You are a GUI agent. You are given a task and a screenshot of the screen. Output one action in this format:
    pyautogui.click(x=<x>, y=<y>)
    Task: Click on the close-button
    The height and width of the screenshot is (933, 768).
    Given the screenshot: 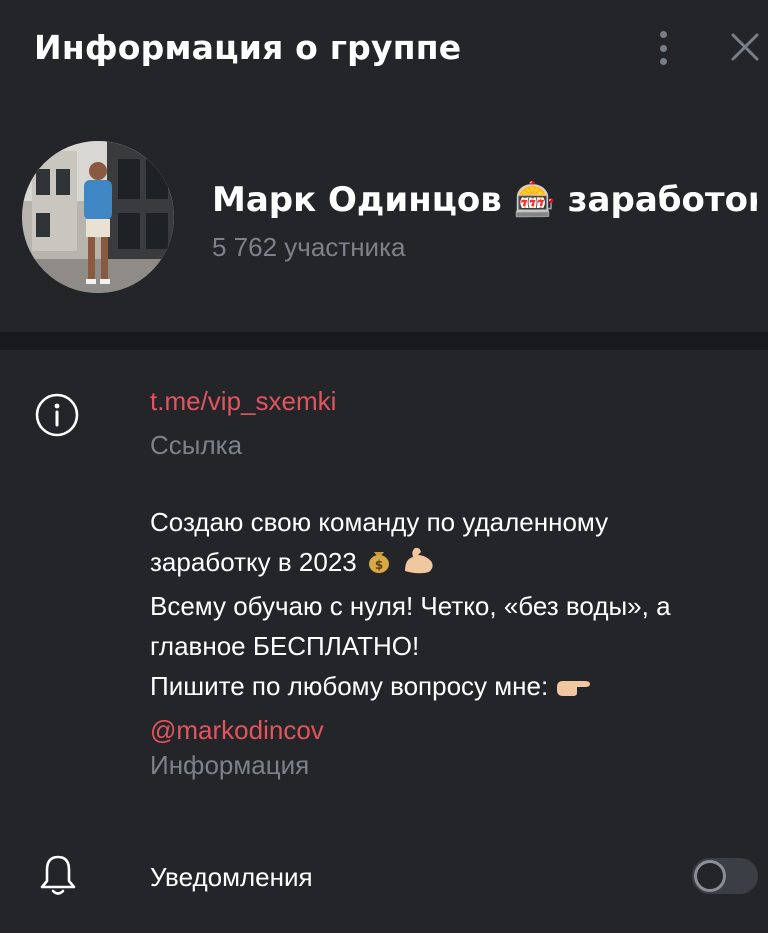 What is the action you would take?
    pyautogui.click(x=745, y=47)
    